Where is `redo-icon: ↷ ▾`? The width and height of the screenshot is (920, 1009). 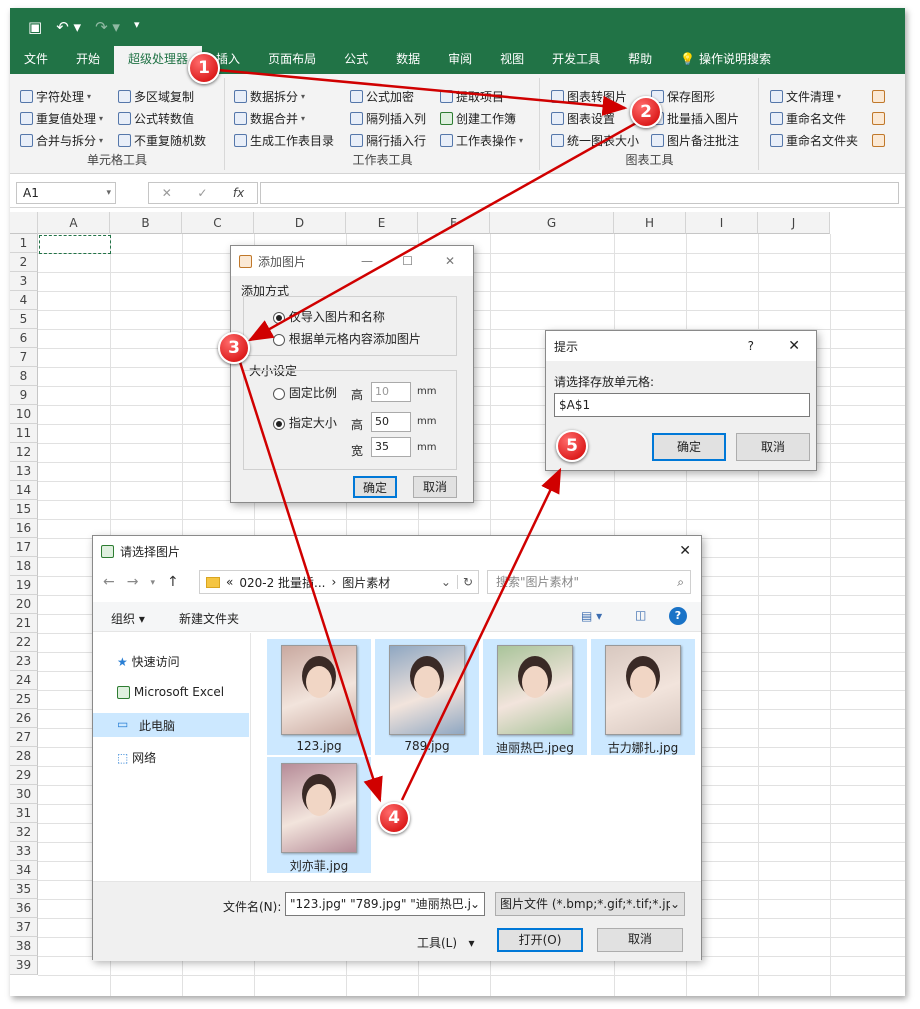 redo-icon: ↷ ▾ is located at coordinates (107, 27).